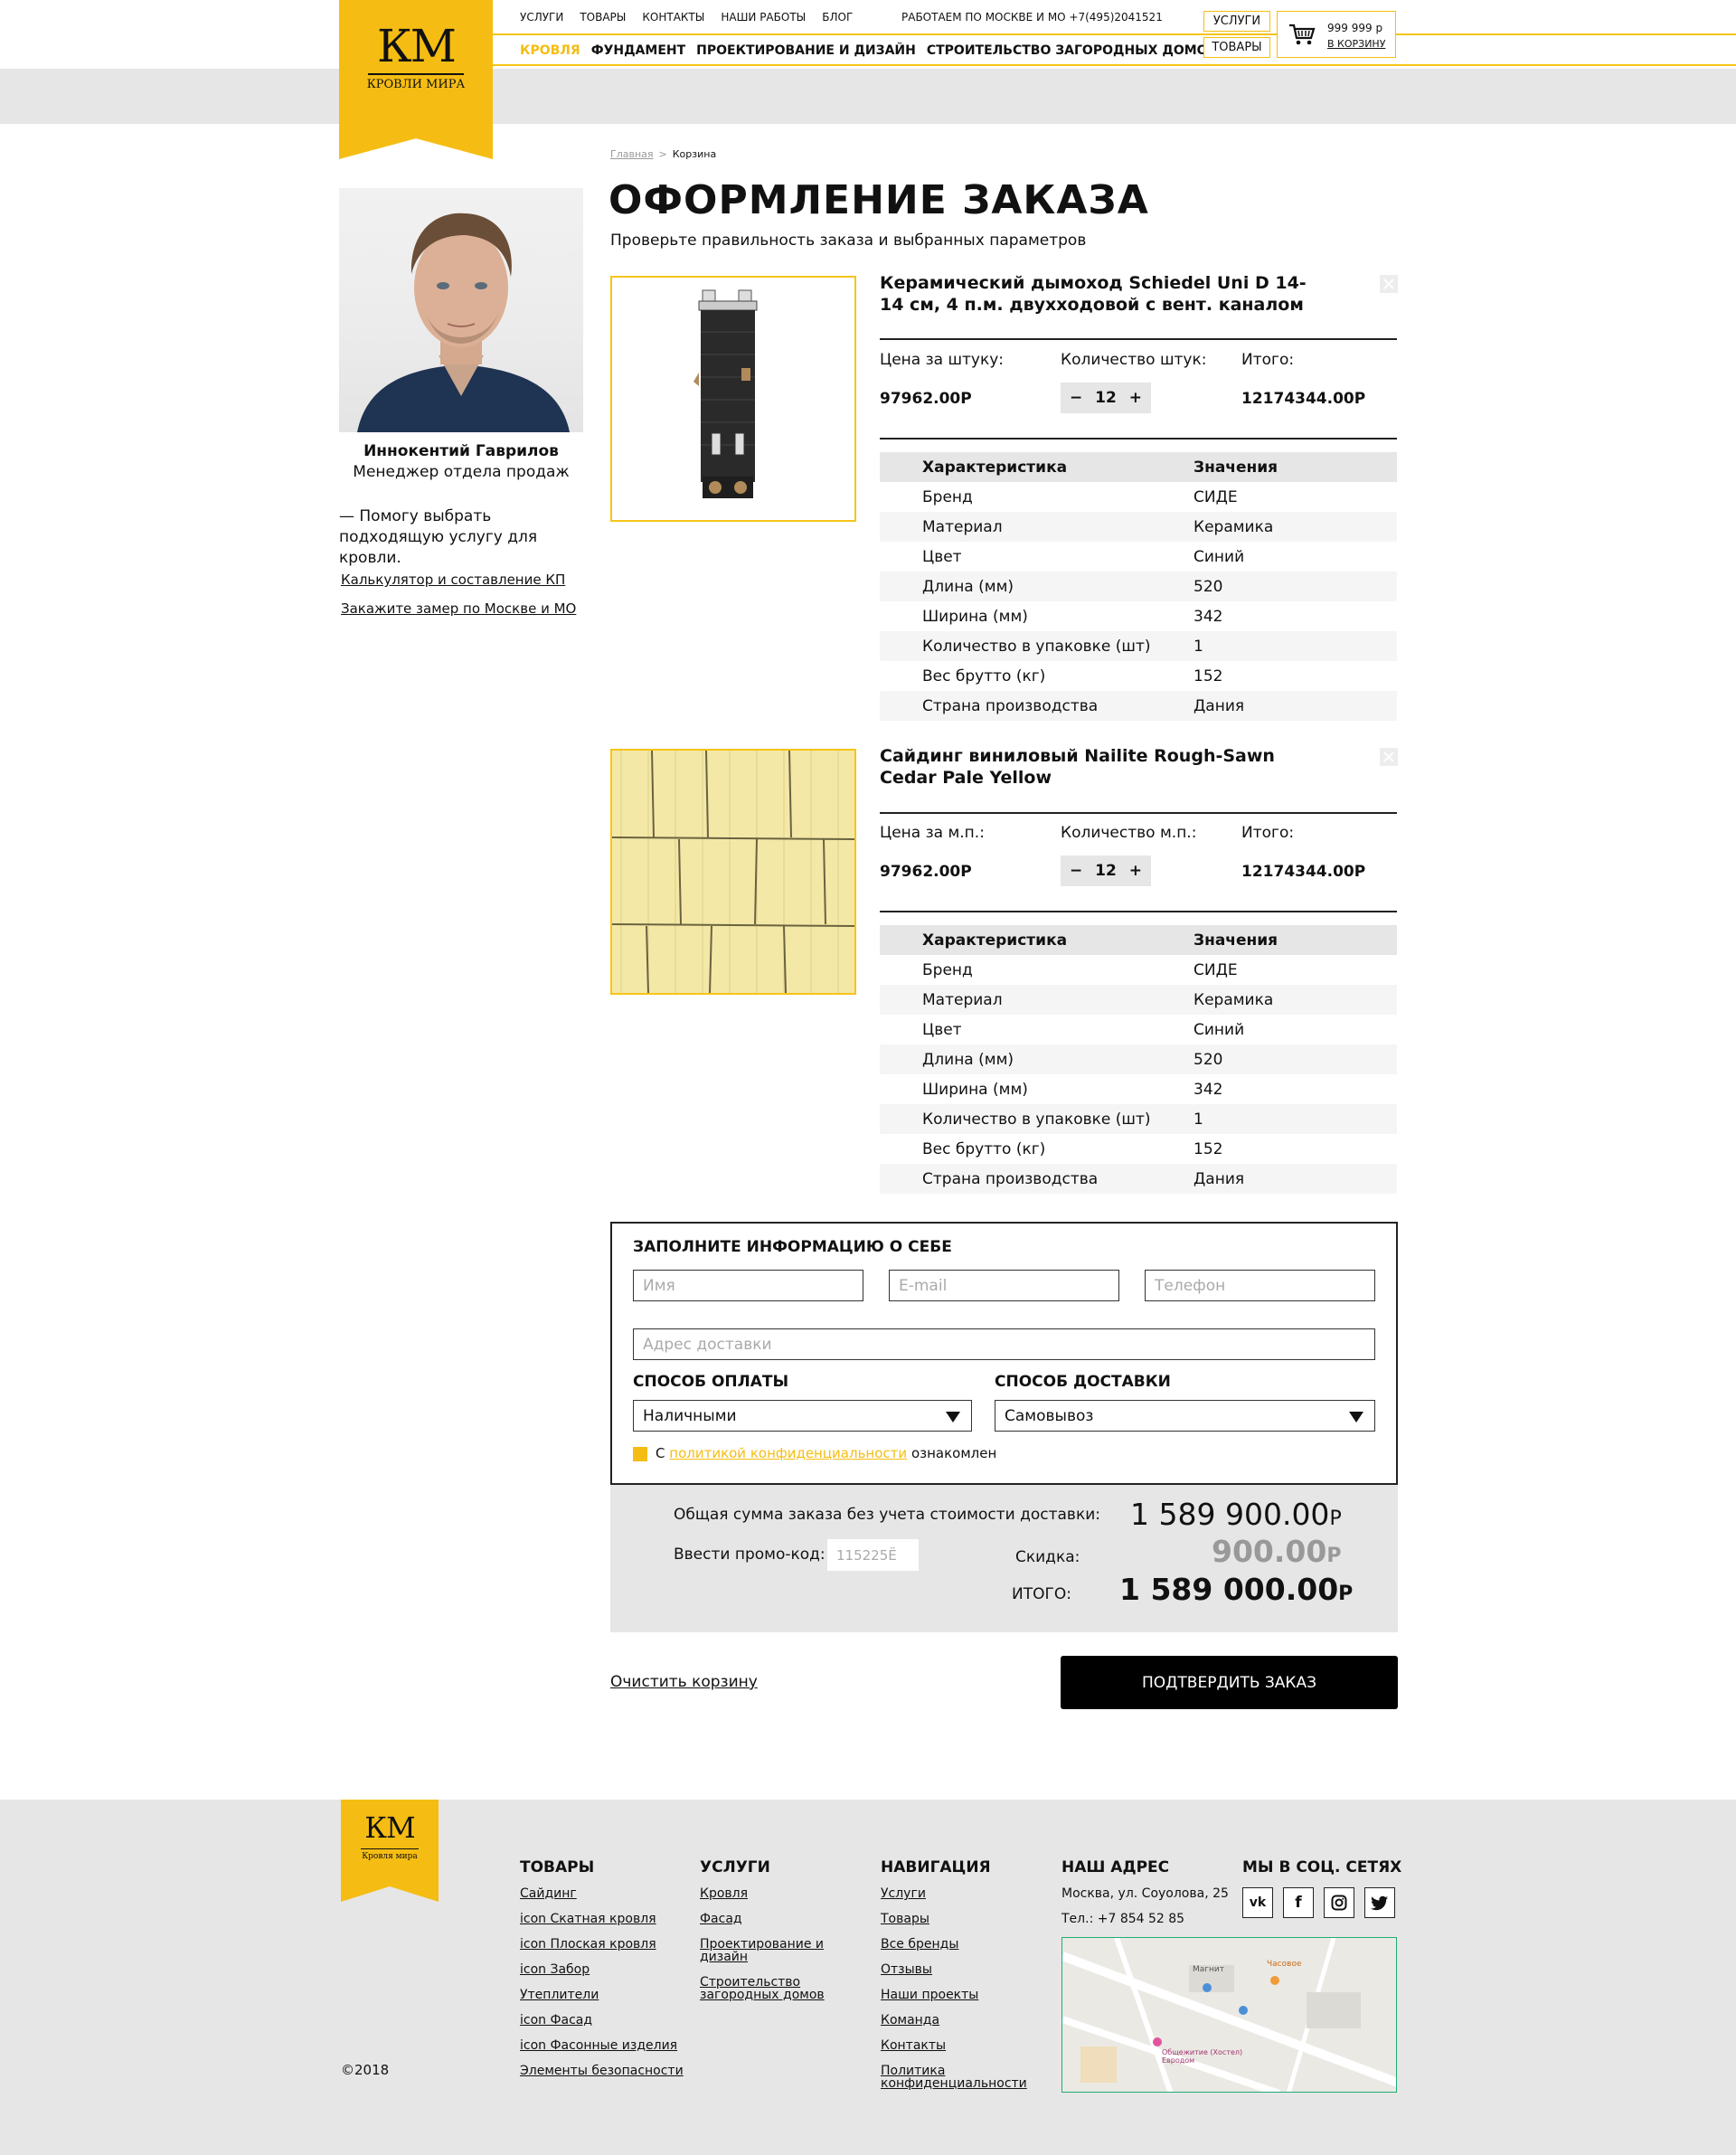  I want to click on site-logo: КМ КРОВЛИ МИРА, so click(416, 80).